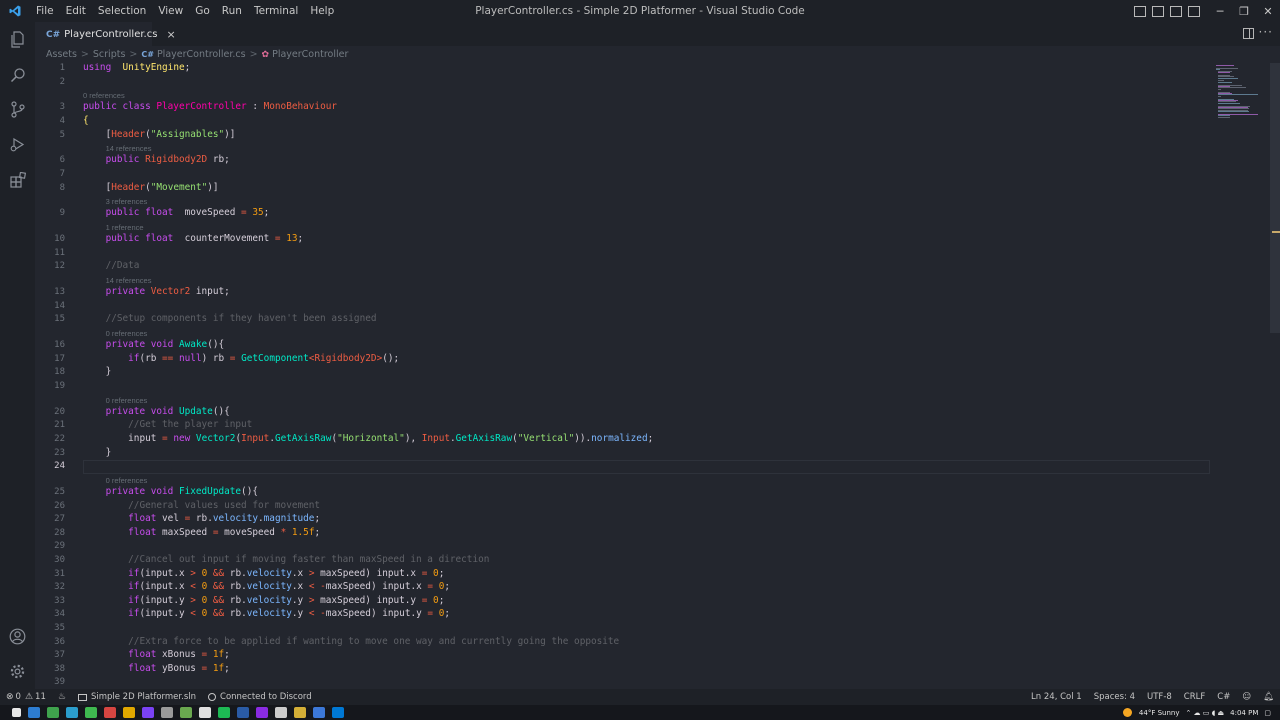 The image size is (1280, 720). Describe the element at coordinates (1223, 697) in the screenshot. I see `language-mode: C#` at that location.